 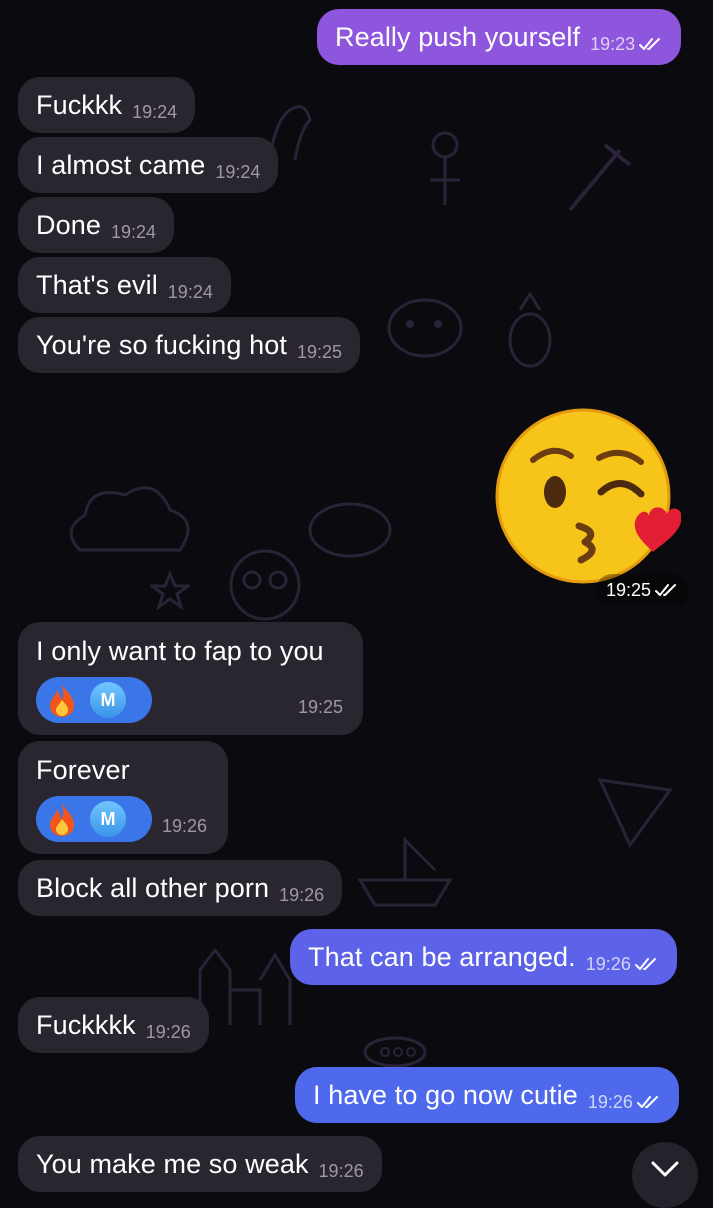 I want to click on message-time: 19:23, so click(x=613, y=43).